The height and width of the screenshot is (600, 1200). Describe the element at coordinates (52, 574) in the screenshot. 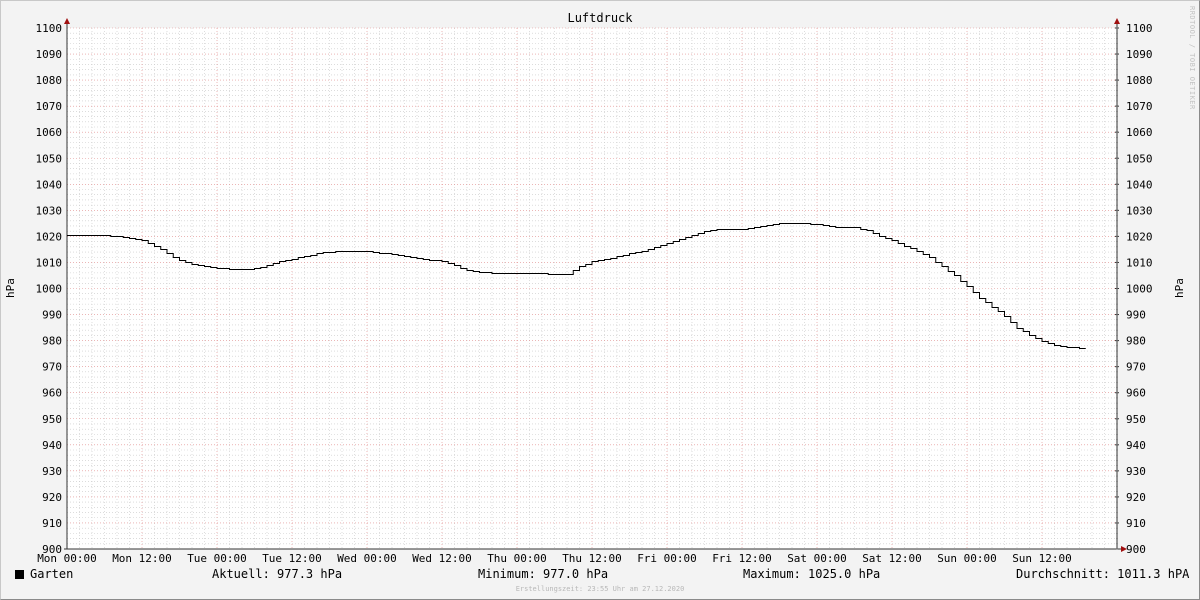

I see `legend-series-name: Garten` at that location.